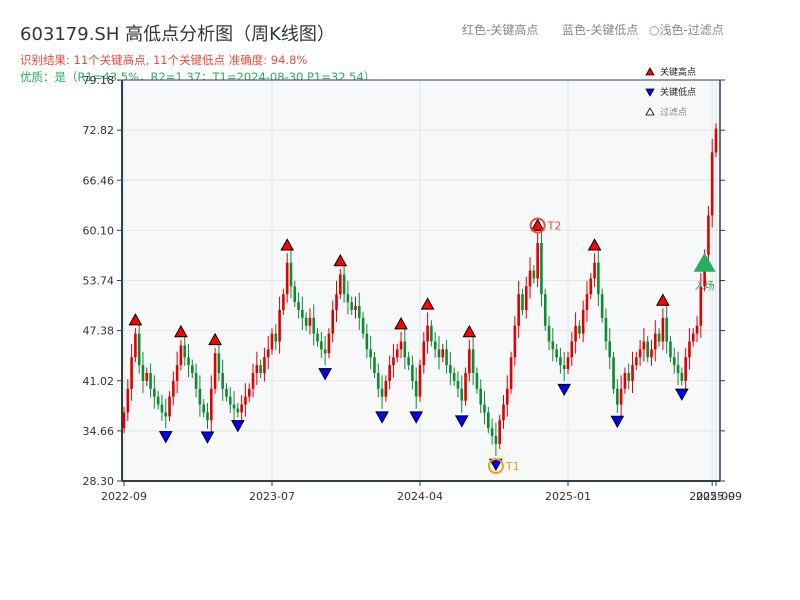 This screenshot has width=800, height=600. What do you see at coordinates (99, 230) in the screenshot?
I see `y-tick-label: 60.10` at bounding box center [99, 230].